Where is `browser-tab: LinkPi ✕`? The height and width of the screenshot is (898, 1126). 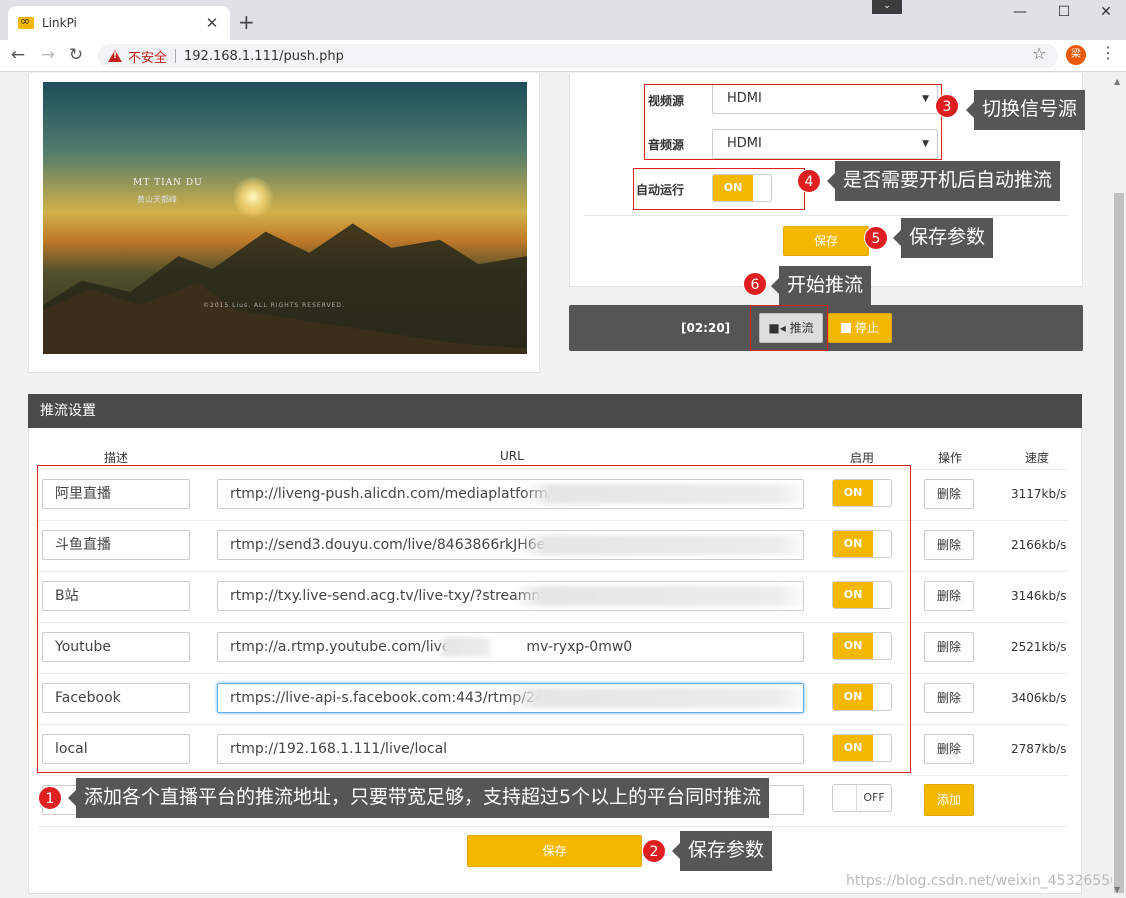
browser-tab: LinkPi ✕ is located at coordinates (119, 23).